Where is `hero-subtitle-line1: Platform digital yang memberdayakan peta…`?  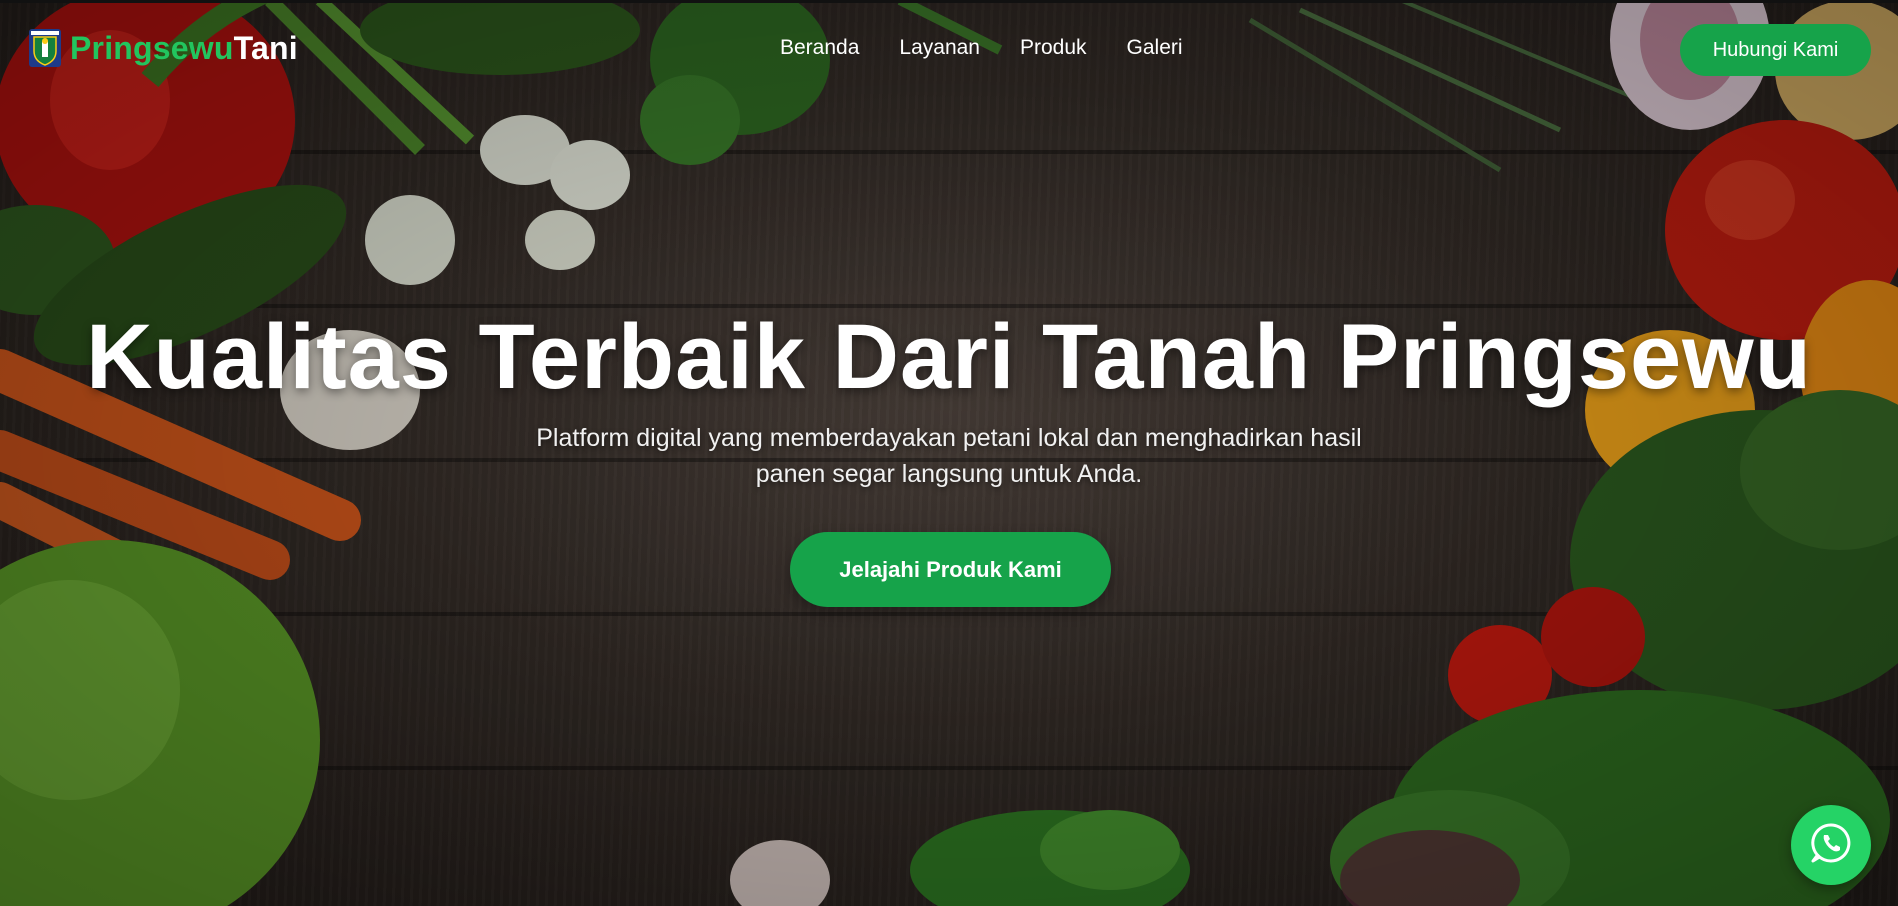 hero-subtitle-line1: Platform digital yang memberdayakan peta… is located at coordinates (949, 438).